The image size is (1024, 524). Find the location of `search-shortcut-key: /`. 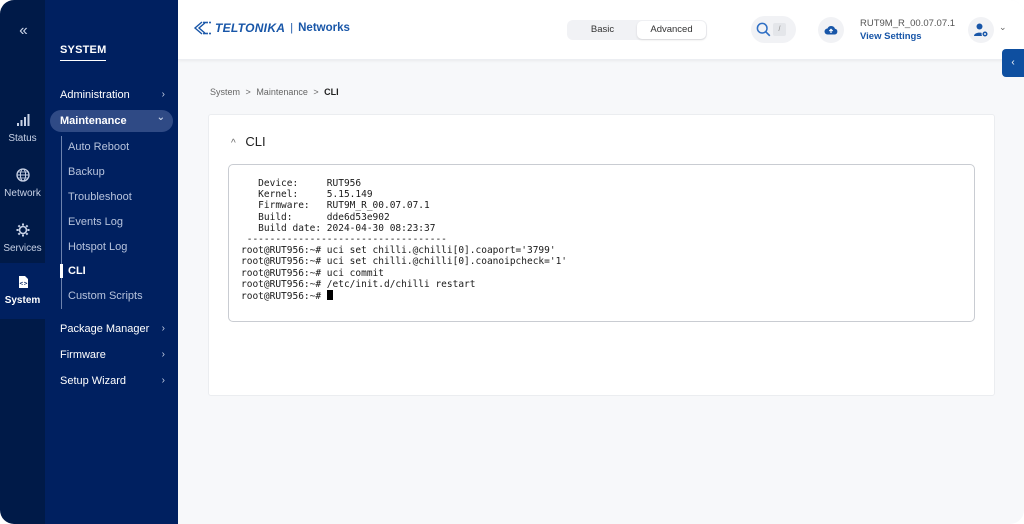

search-shortcut-key: / is located at coordinates (779, 29).